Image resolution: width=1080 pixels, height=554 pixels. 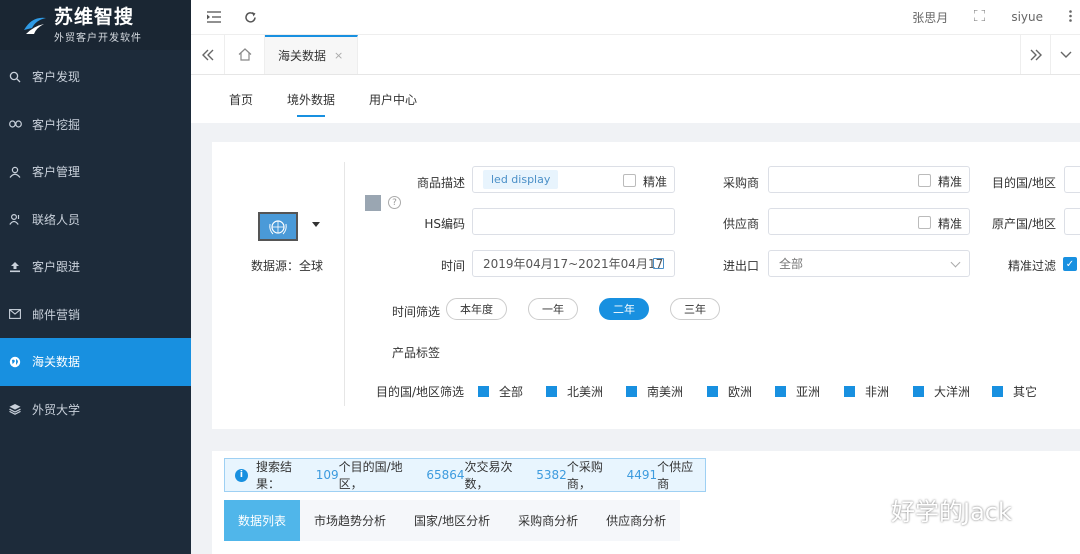 I want to click on mode-toggle-icon, so click(x=373, y=203).